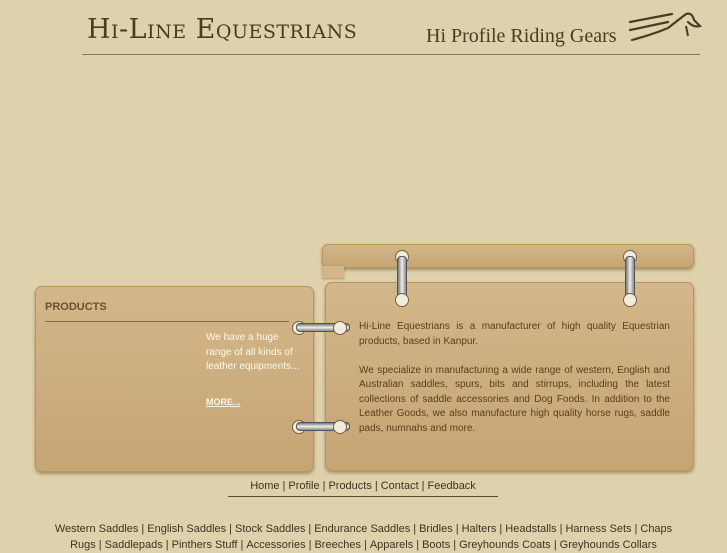 This screenshot has height=553, width=727. What do you see at coordinates (167, 311) in the screenshot?
I see `products-heading: PRODUCTS` at bounding box center [167, 311].